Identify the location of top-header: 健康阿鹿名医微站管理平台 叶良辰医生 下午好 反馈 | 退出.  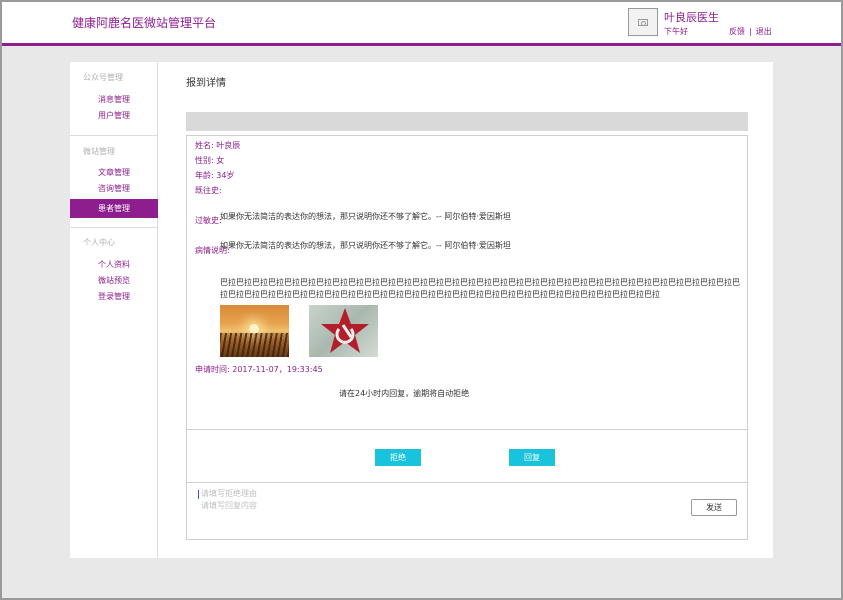
(421, 24).